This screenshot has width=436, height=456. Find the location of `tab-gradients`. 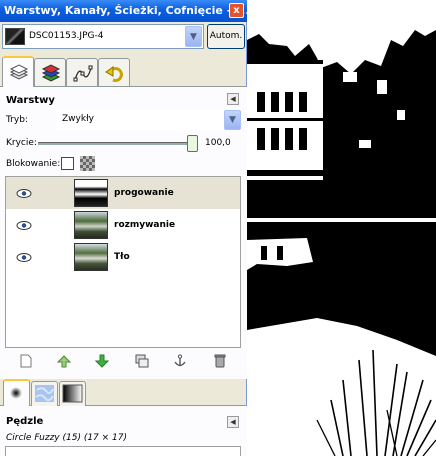

tab-gradients is located at coordinates (72, 393).